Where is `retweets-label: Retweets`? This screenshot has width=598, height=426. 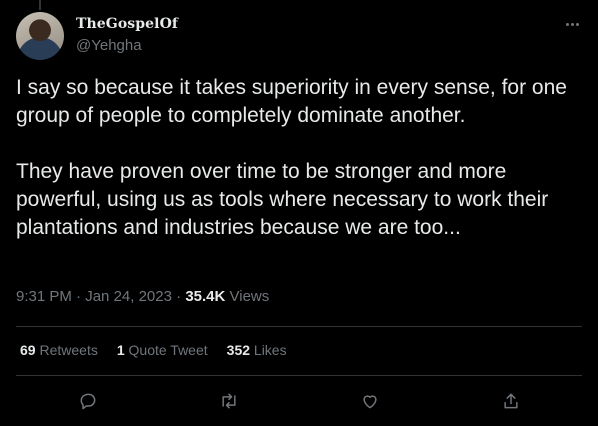
retweets-label: Retweets is located at coordinates (68, 350).